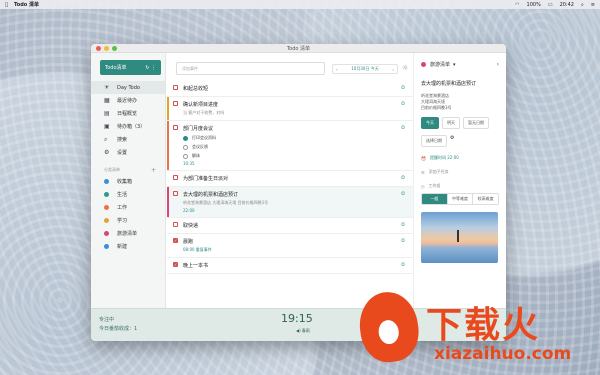 This screenshot has width=600, height=375. Describe the element at coordinates (393, 69) in the screenshot. I see `next-day-icon: ›` at that location.